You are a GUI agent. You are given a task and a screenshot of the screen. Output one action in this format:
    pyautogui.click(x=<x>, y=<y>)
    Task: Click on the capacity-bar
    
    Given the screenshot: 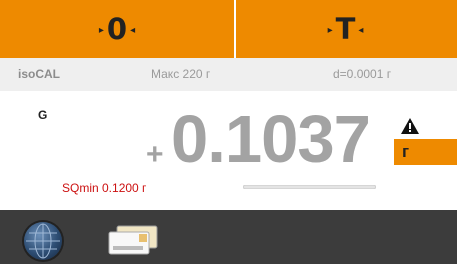 What is the action you would take?
    pyautogui.click(x=309, y=187)
    